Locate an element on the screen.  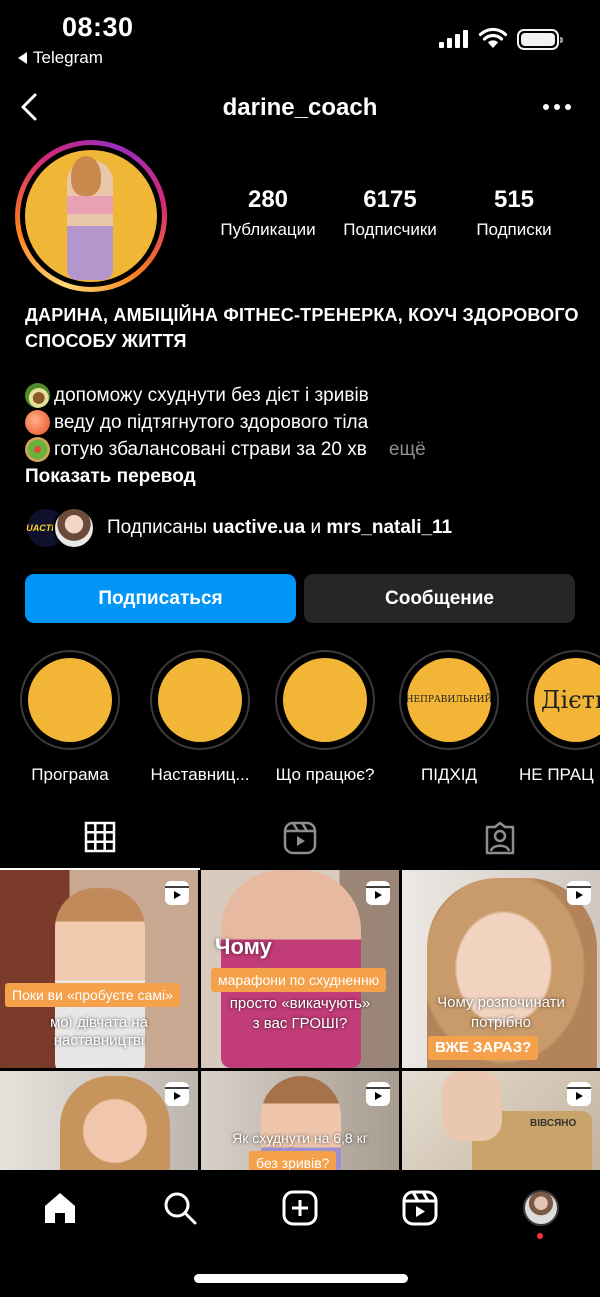
home-icon is located at coordinates (60, 1208).